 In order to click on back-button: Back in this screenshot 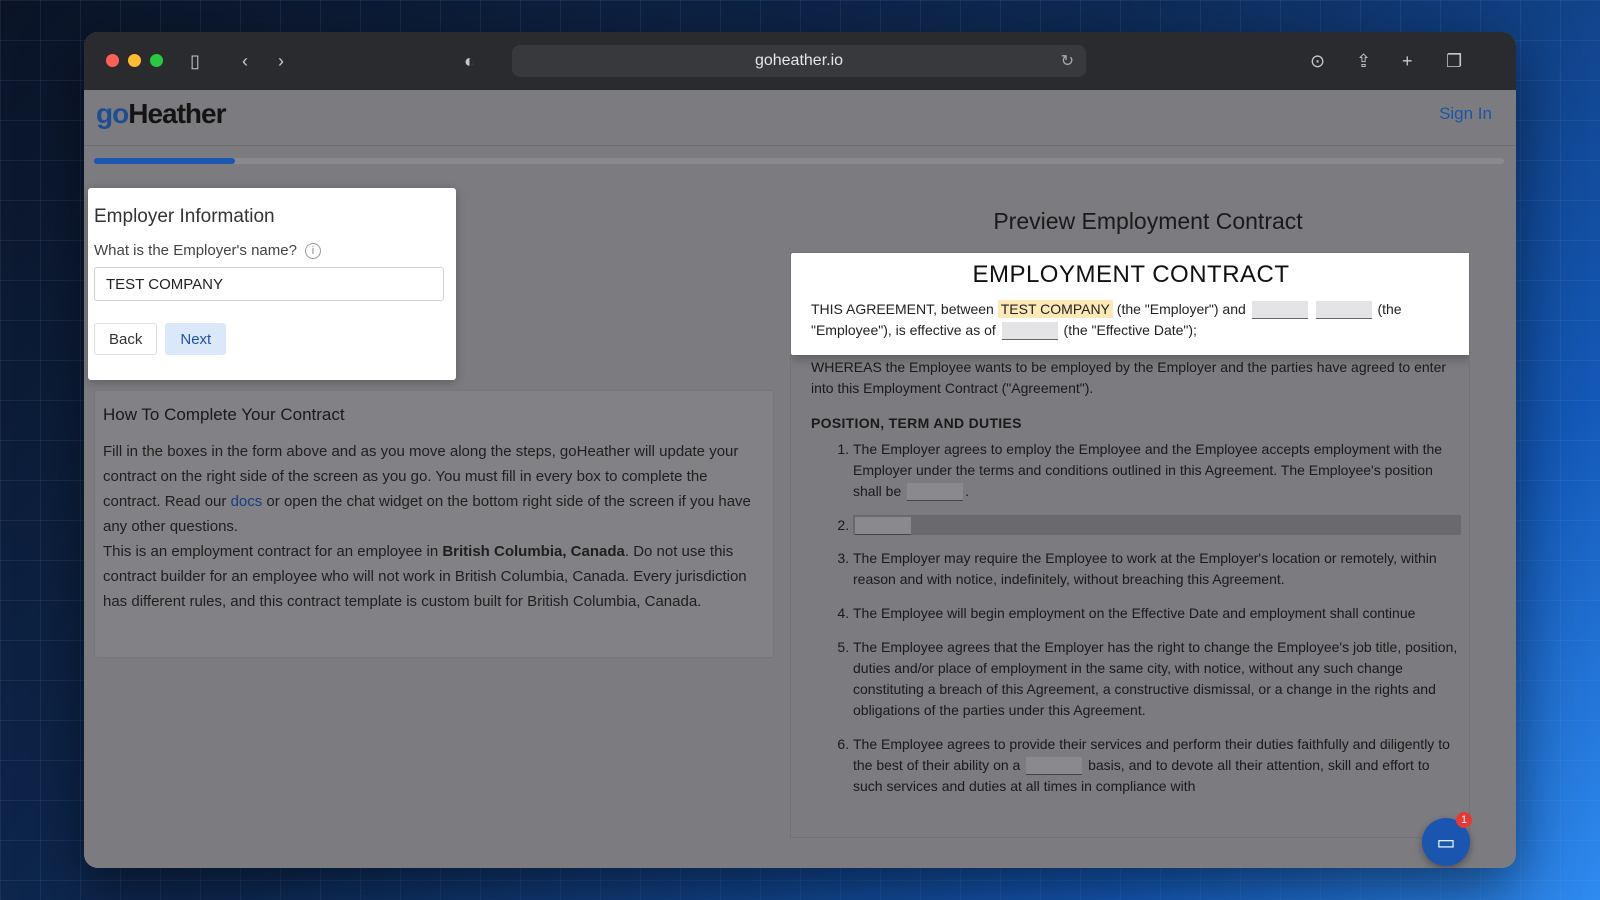, I will do `click(126, 339)`.